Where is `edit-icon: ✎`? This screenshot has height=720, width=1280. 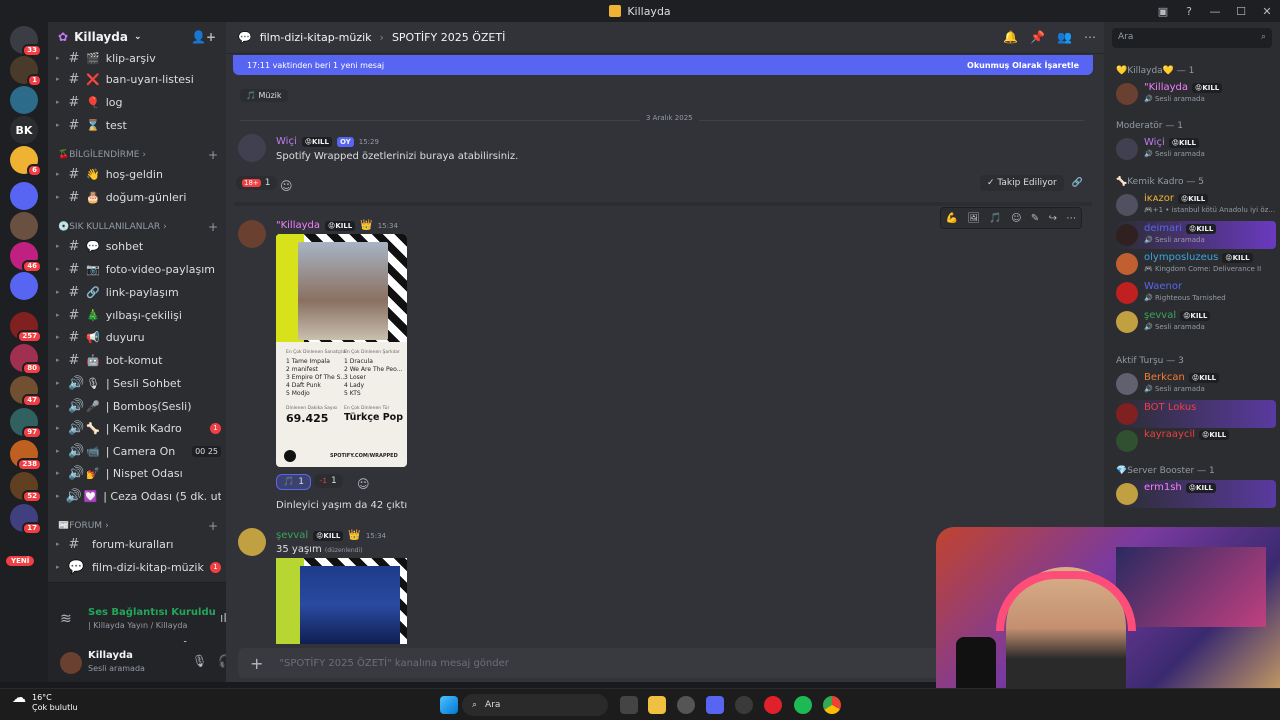 edit-icon: ✎ is located at coordinates (1035, 218).